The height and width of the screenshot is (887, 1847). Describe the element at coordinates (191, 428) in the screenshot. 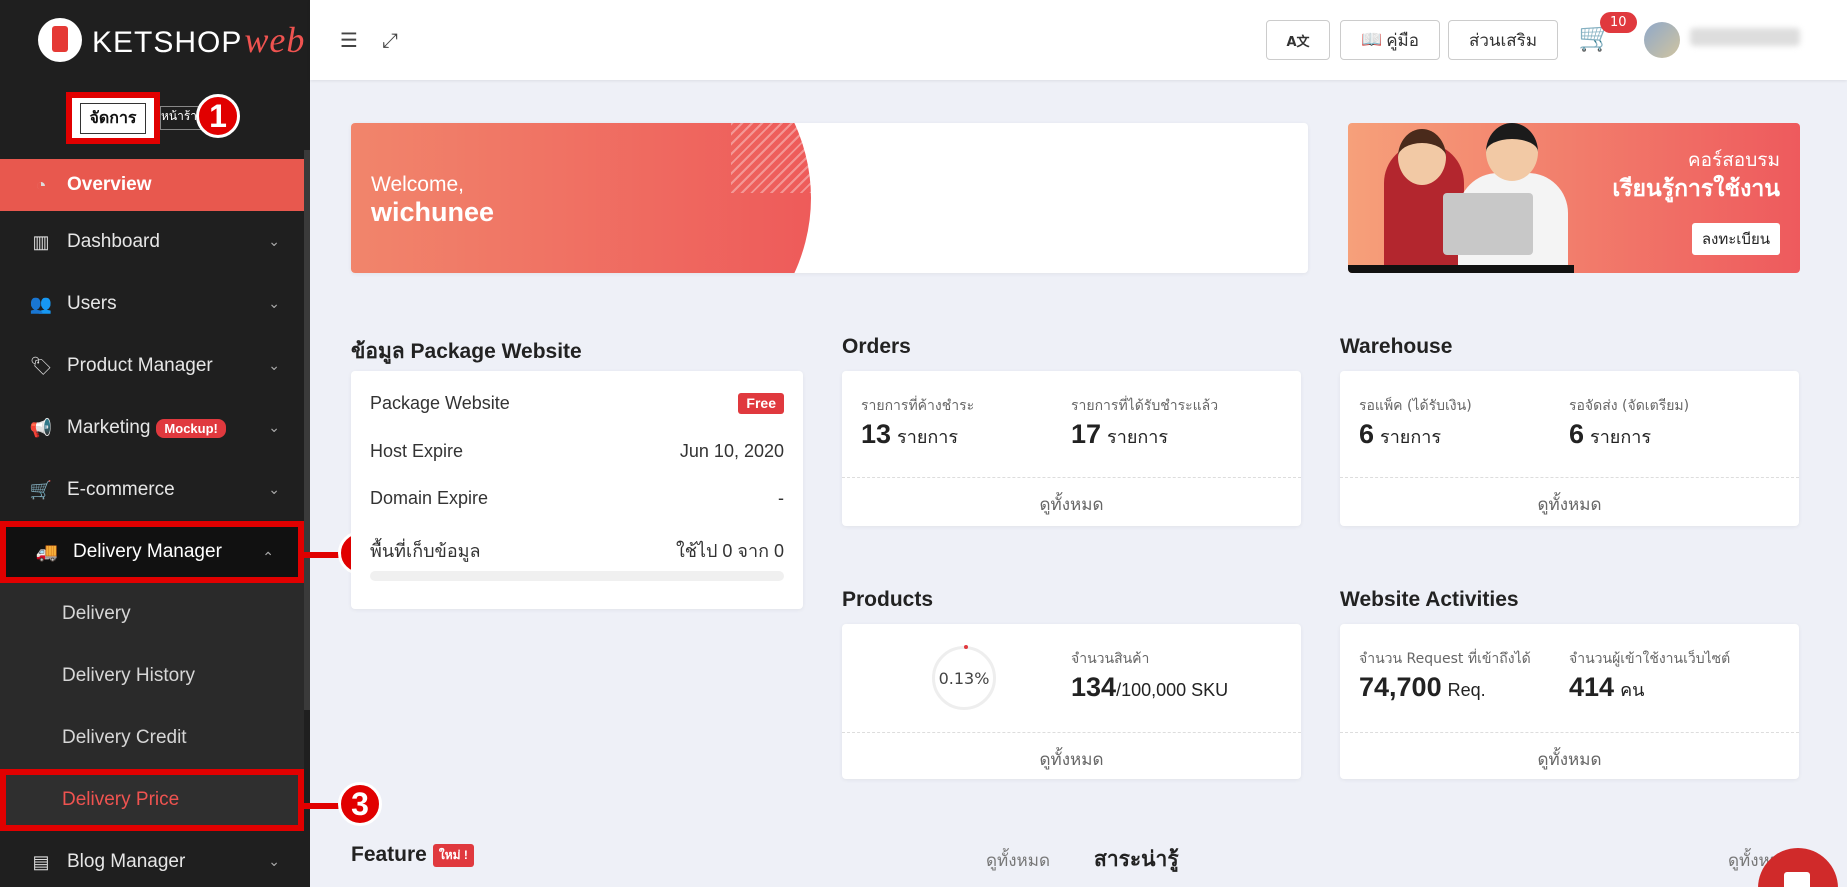

I see `mockup-badge: Mockup!` at that location.